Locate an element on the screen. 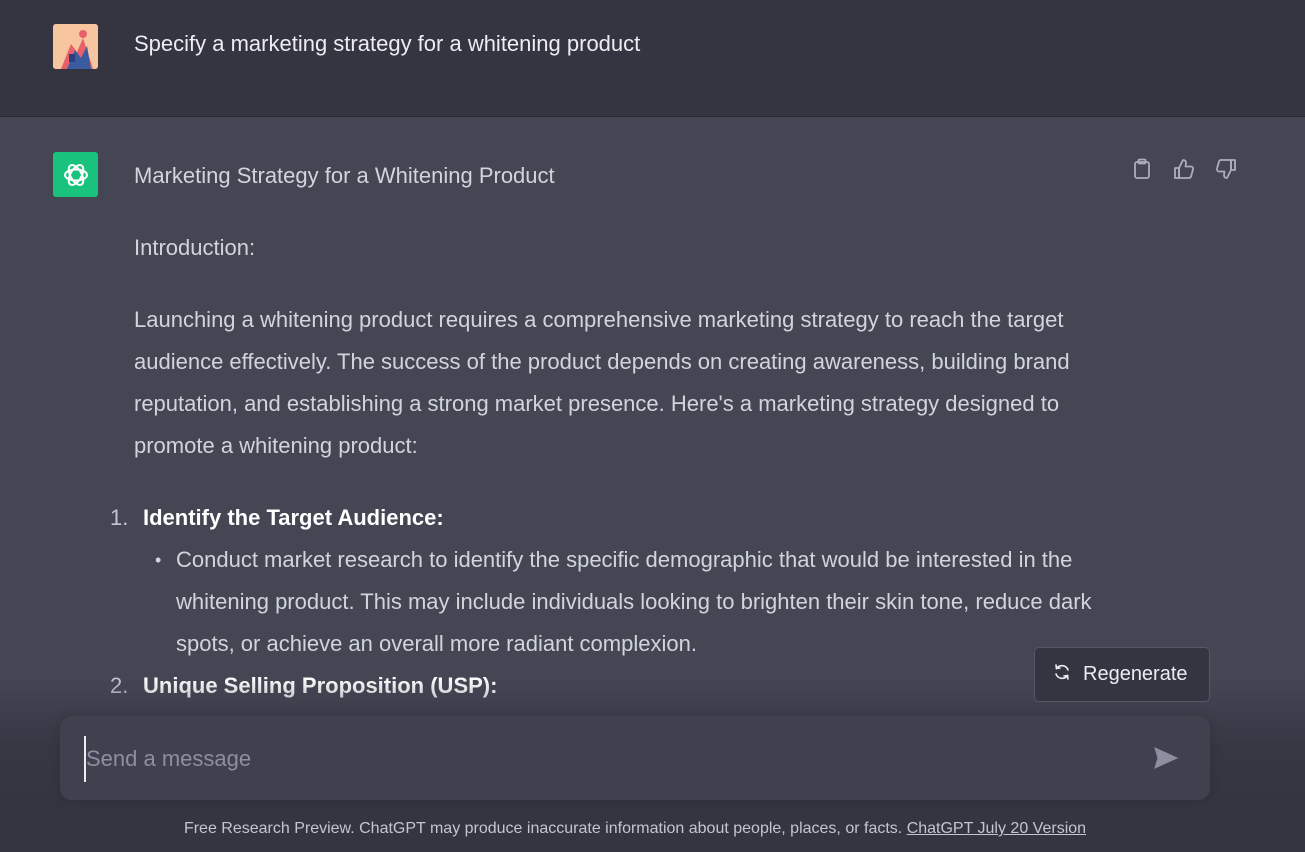 This screenshot has width=1305, height=852. intro-label: Introduction: is located at coordinates (195, 247).